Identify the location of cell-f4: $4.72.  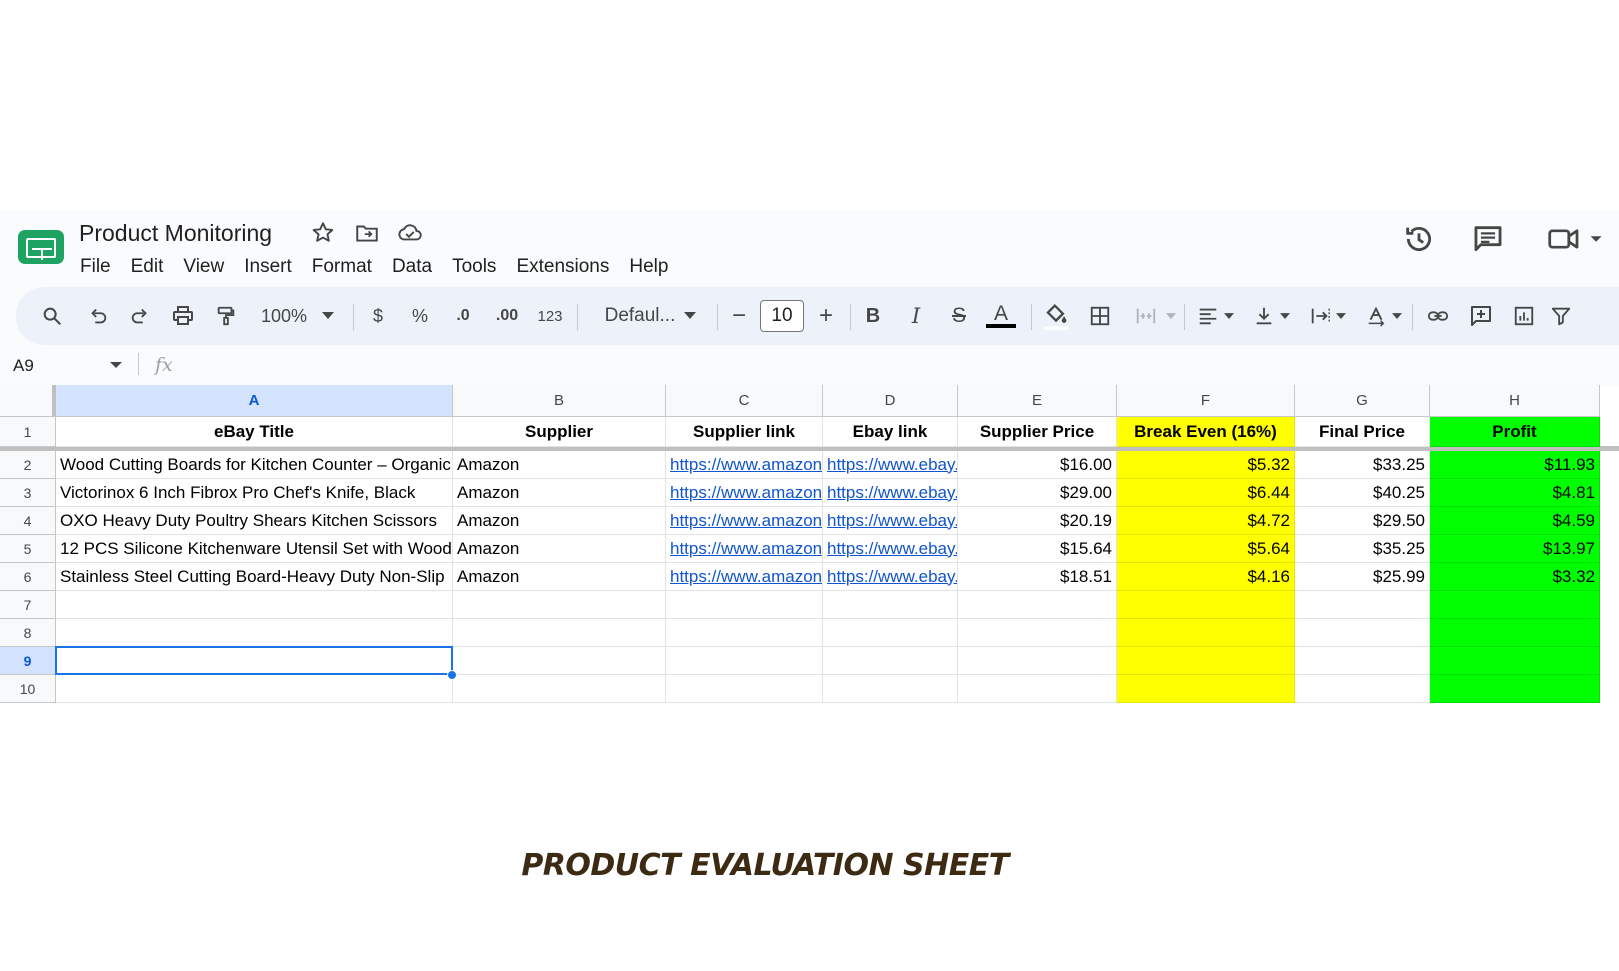
(1206, 521).